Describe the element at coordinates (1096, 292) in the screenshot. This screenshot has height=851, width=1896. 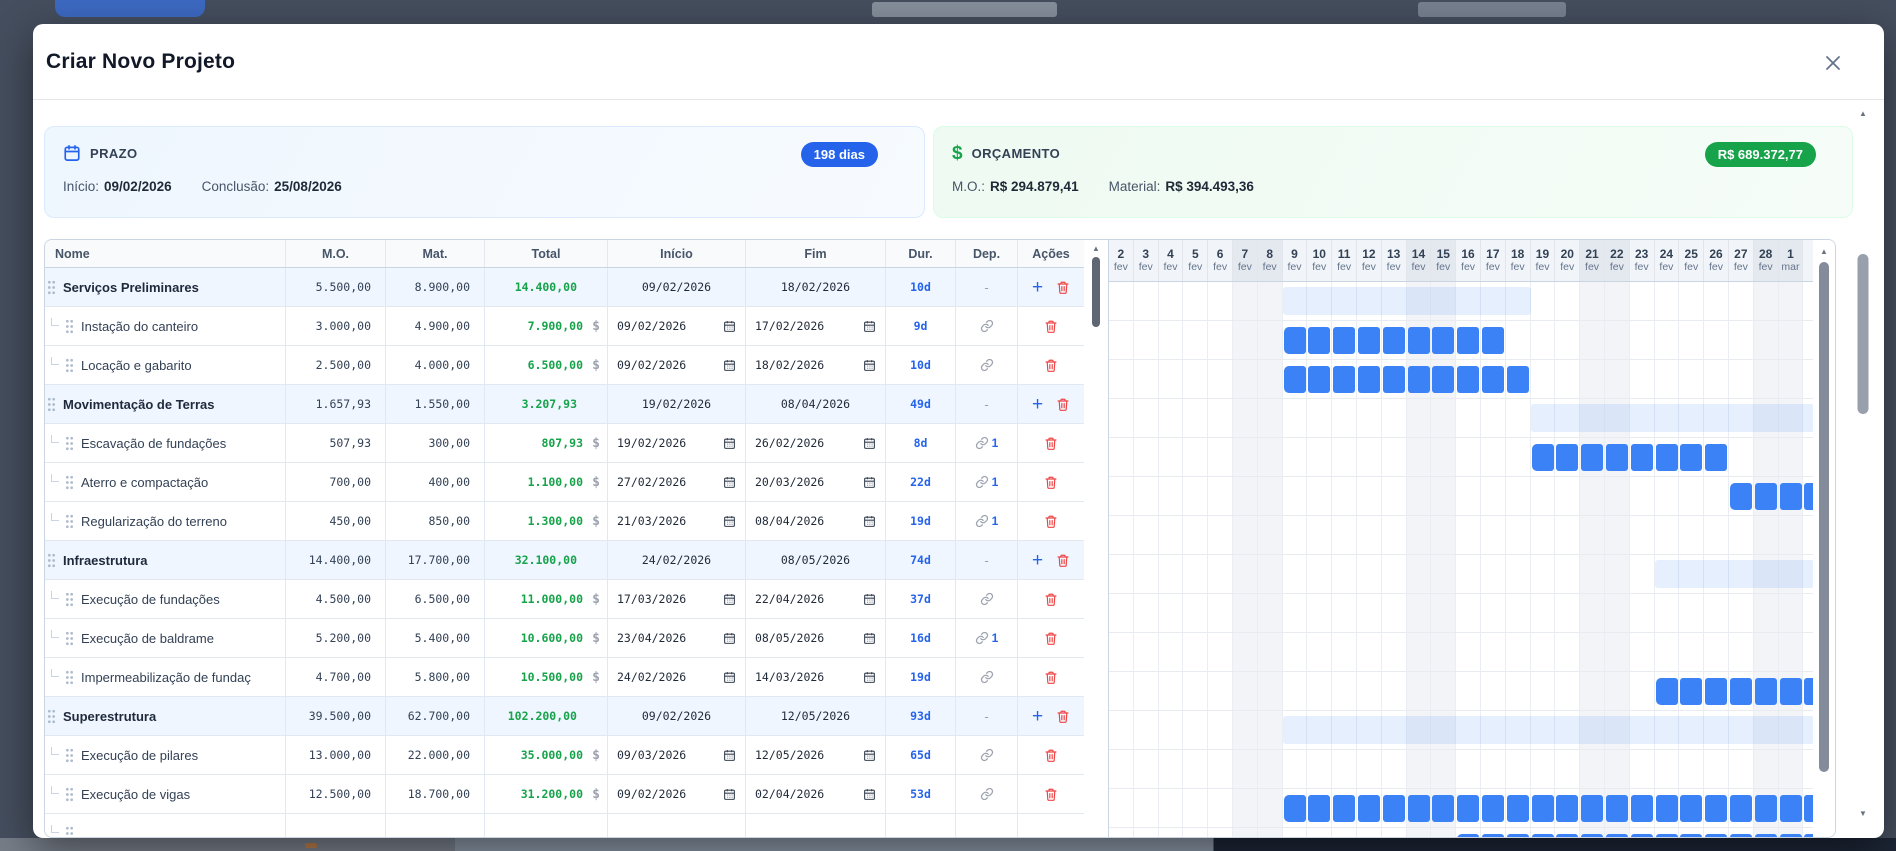
I see `table-scrollbar-thumb` at that location.